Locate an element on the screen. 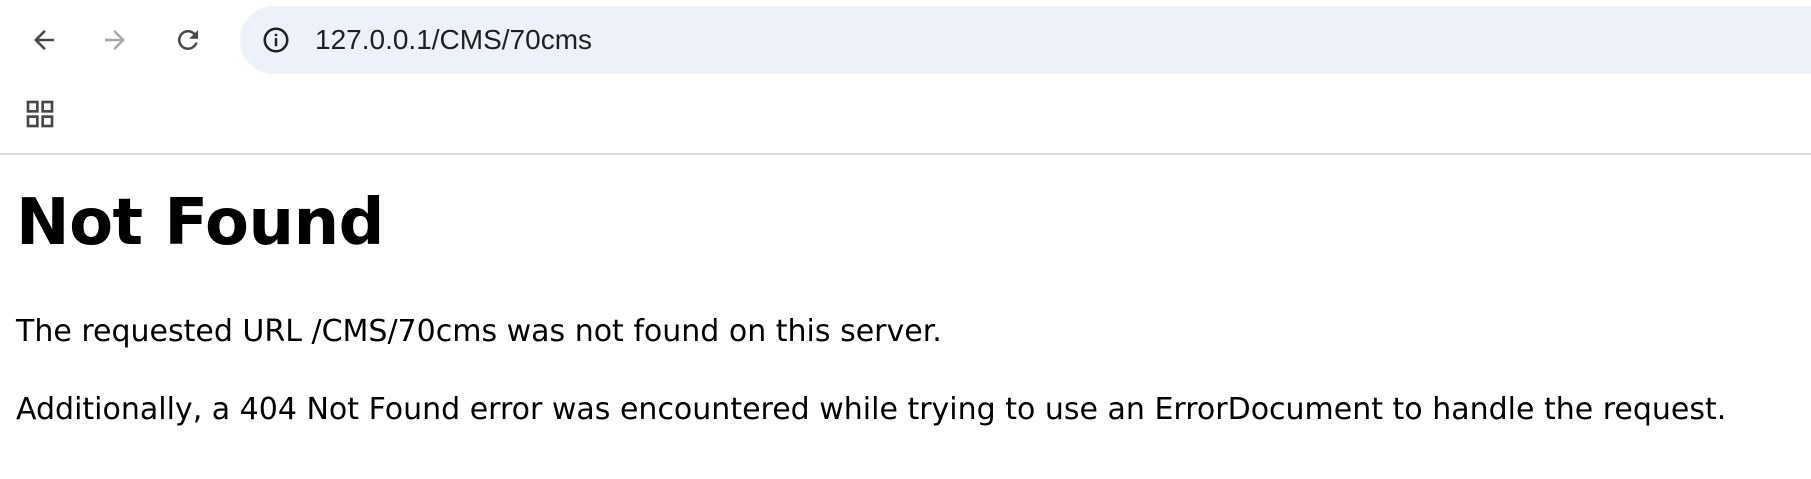 The width and height of the screenshot is (1811, 479). apps-grid-icon is located at coordinates (40, 114).